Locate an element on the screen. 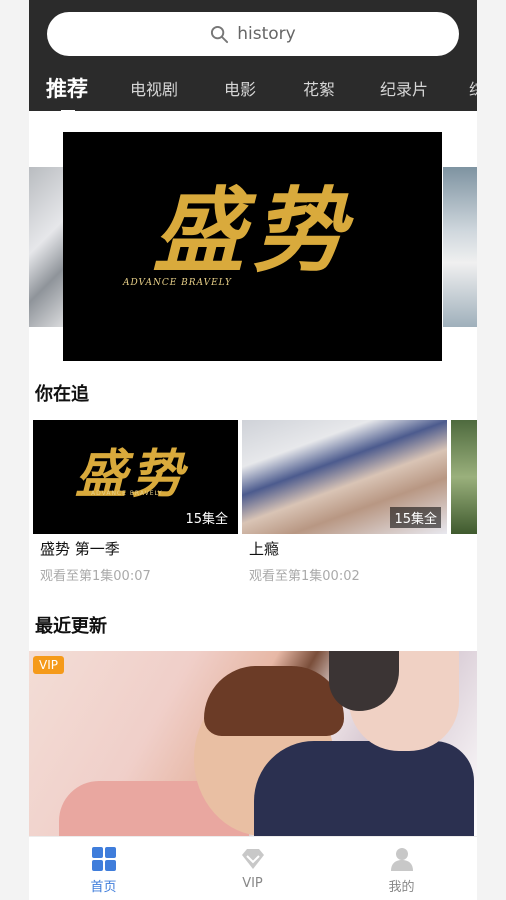 The height and width of the screenshot is (900, 506). nav-home: 首页 is located at coordinates (103, 868).